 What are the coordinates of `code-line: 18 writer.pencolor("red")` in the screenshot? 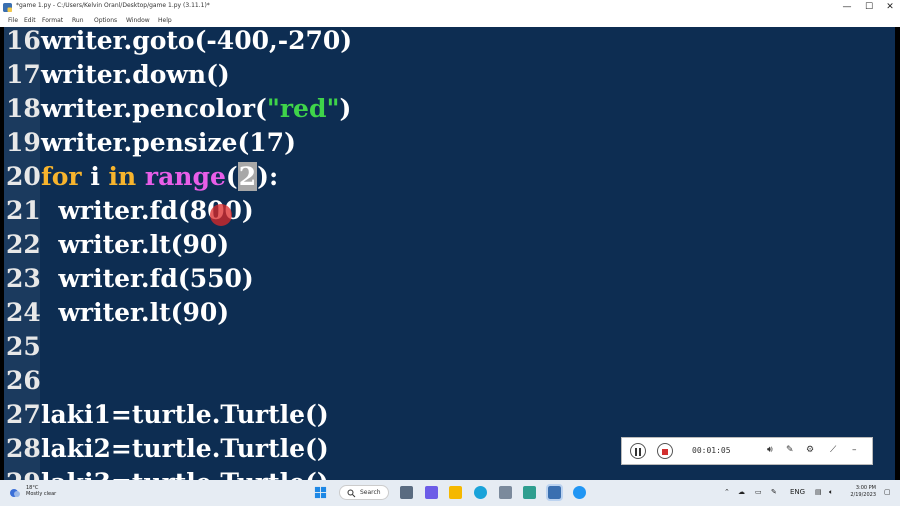 It's located at (449, 109).